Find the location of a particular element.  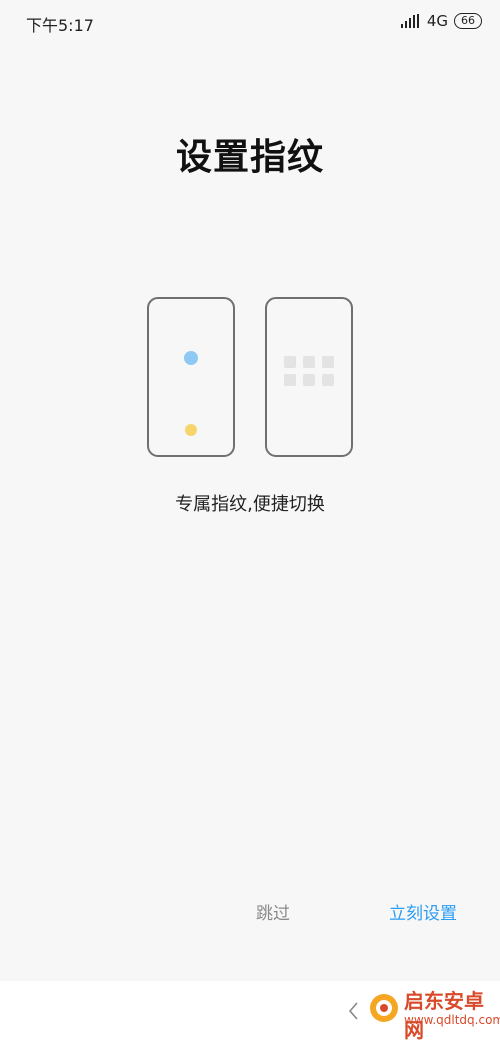

back-icon is located at coordinates (354, 1011).